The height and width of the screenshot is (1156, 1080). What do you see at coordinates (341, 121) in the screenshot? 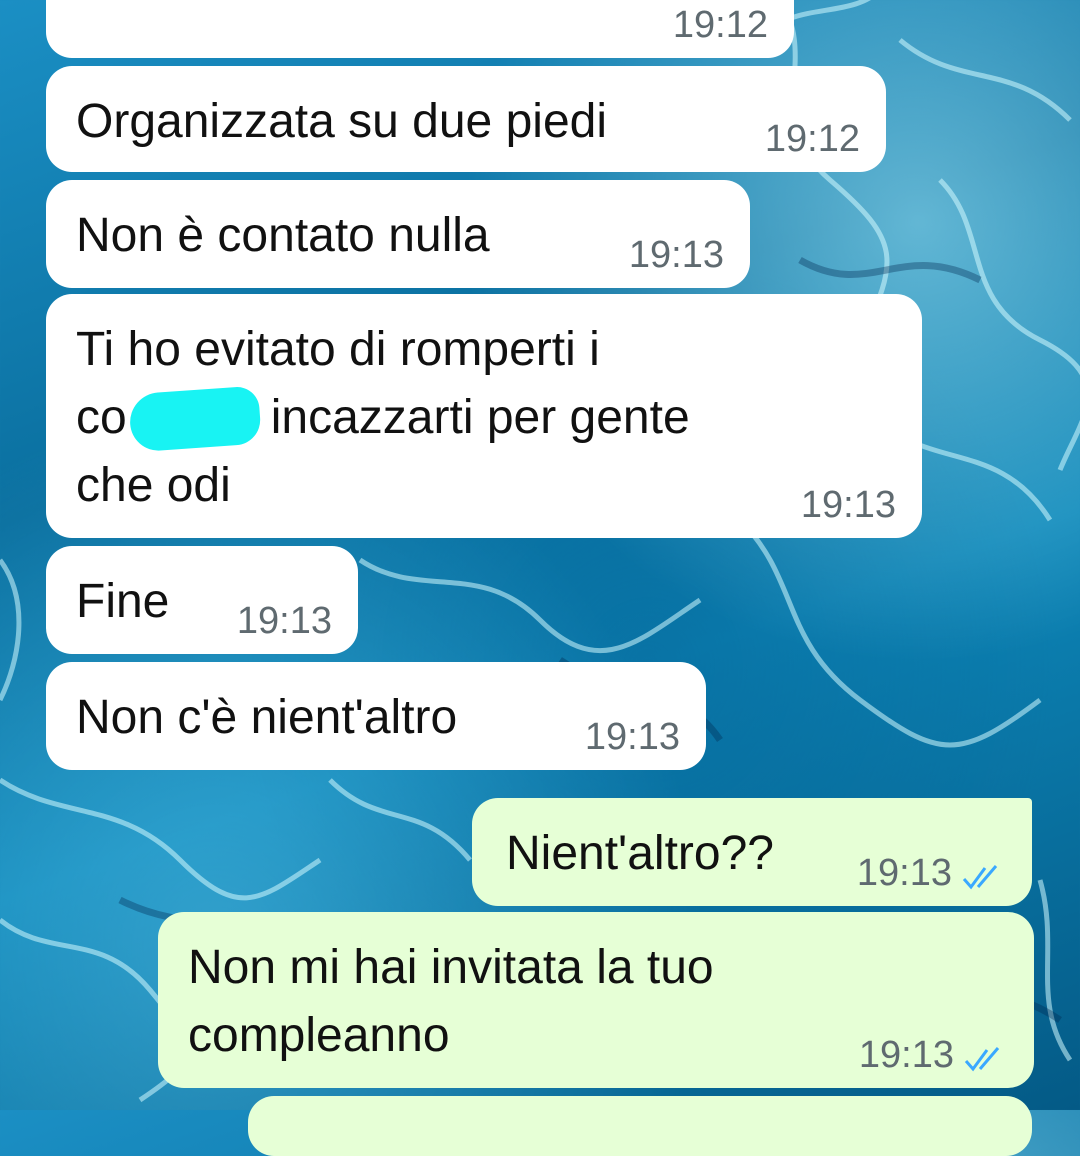
I see `message-text: Organizzata su due piedi` at bounding box center [341, 121].